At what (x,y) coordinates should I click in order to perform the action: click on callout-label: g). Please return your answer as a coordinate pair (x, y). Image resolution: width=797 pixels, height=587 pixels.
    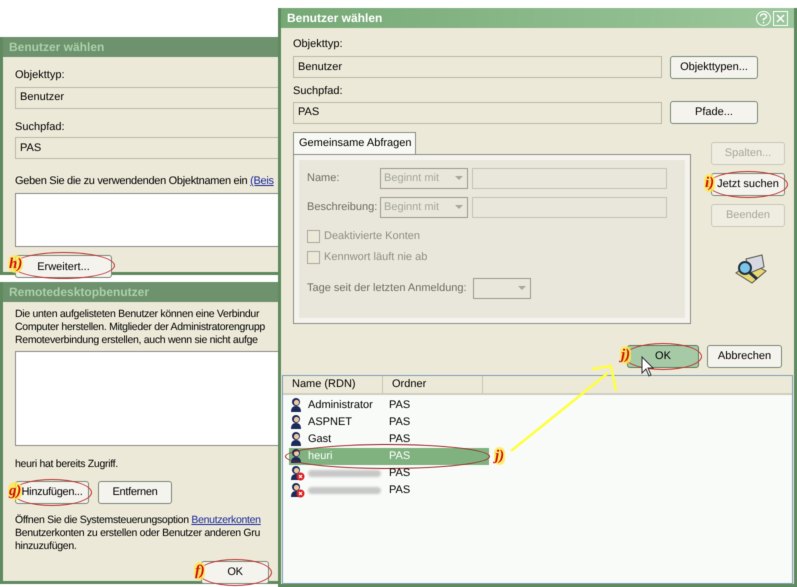
    Looking at the image, I should click on (15, 491).